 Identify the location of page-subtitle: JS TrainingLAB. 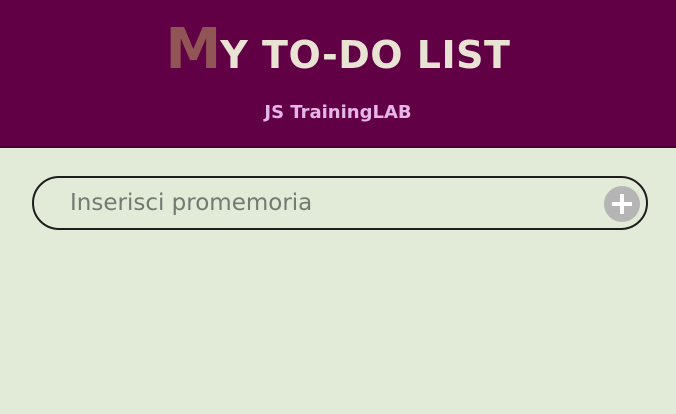
(338, 112).